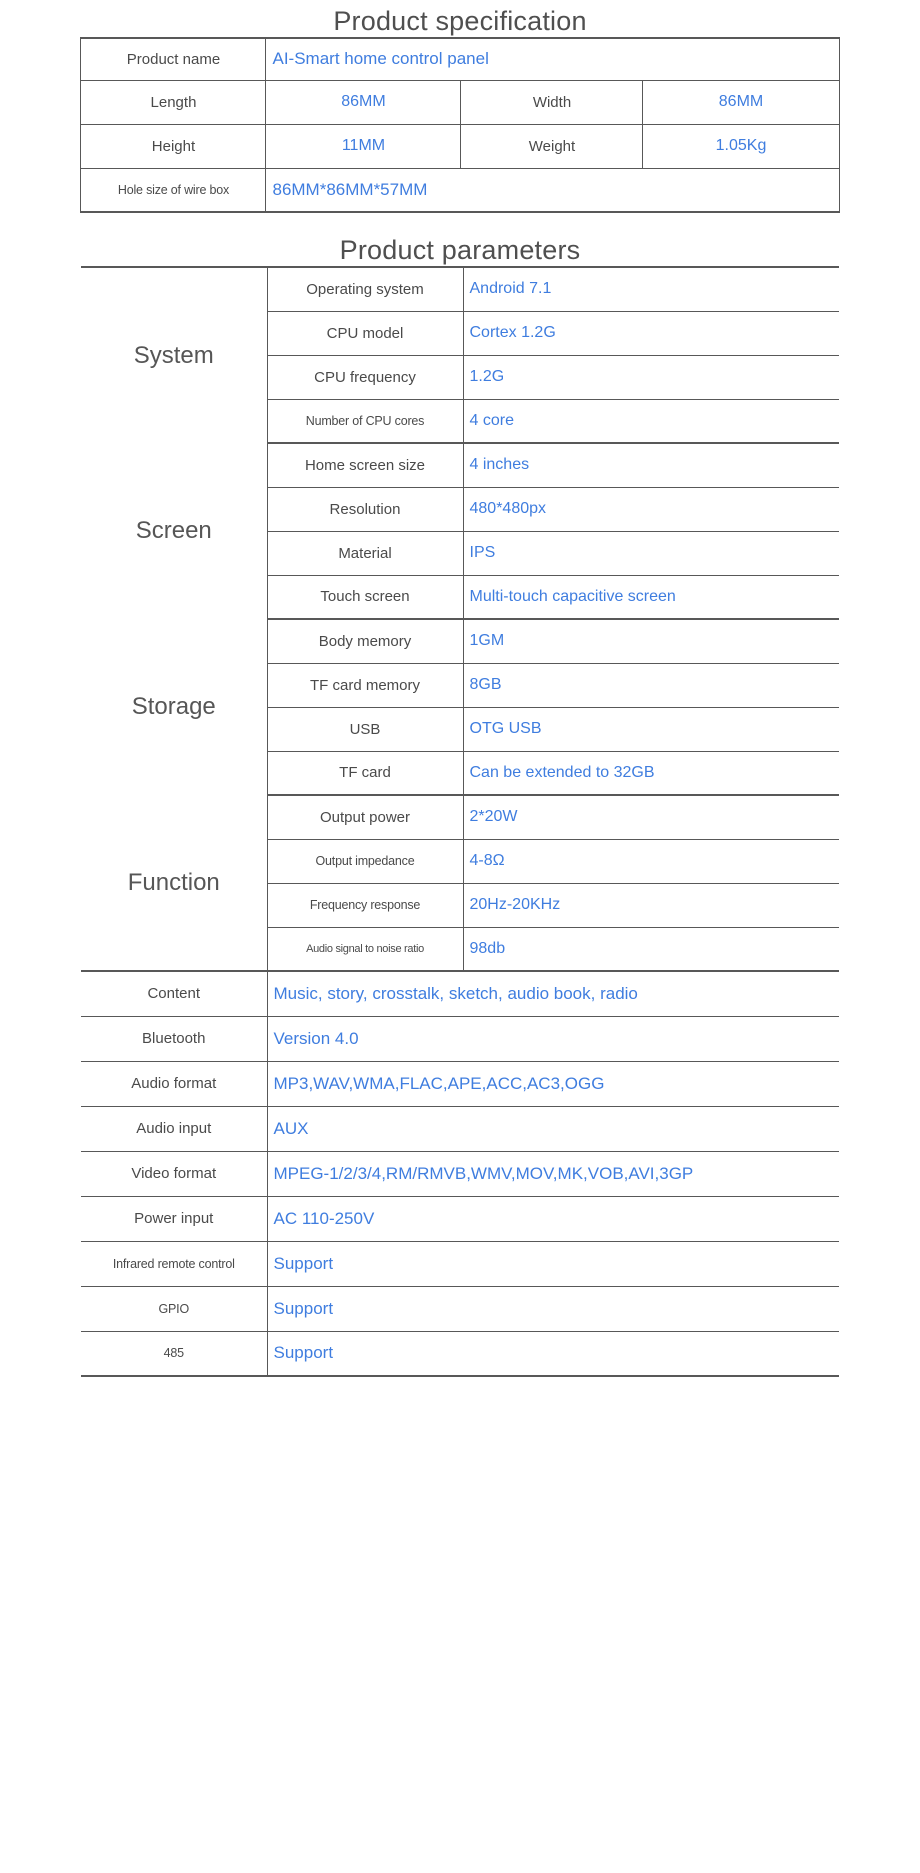  I want to click on param-key-gpio: GPIO, so click(174, 1308).